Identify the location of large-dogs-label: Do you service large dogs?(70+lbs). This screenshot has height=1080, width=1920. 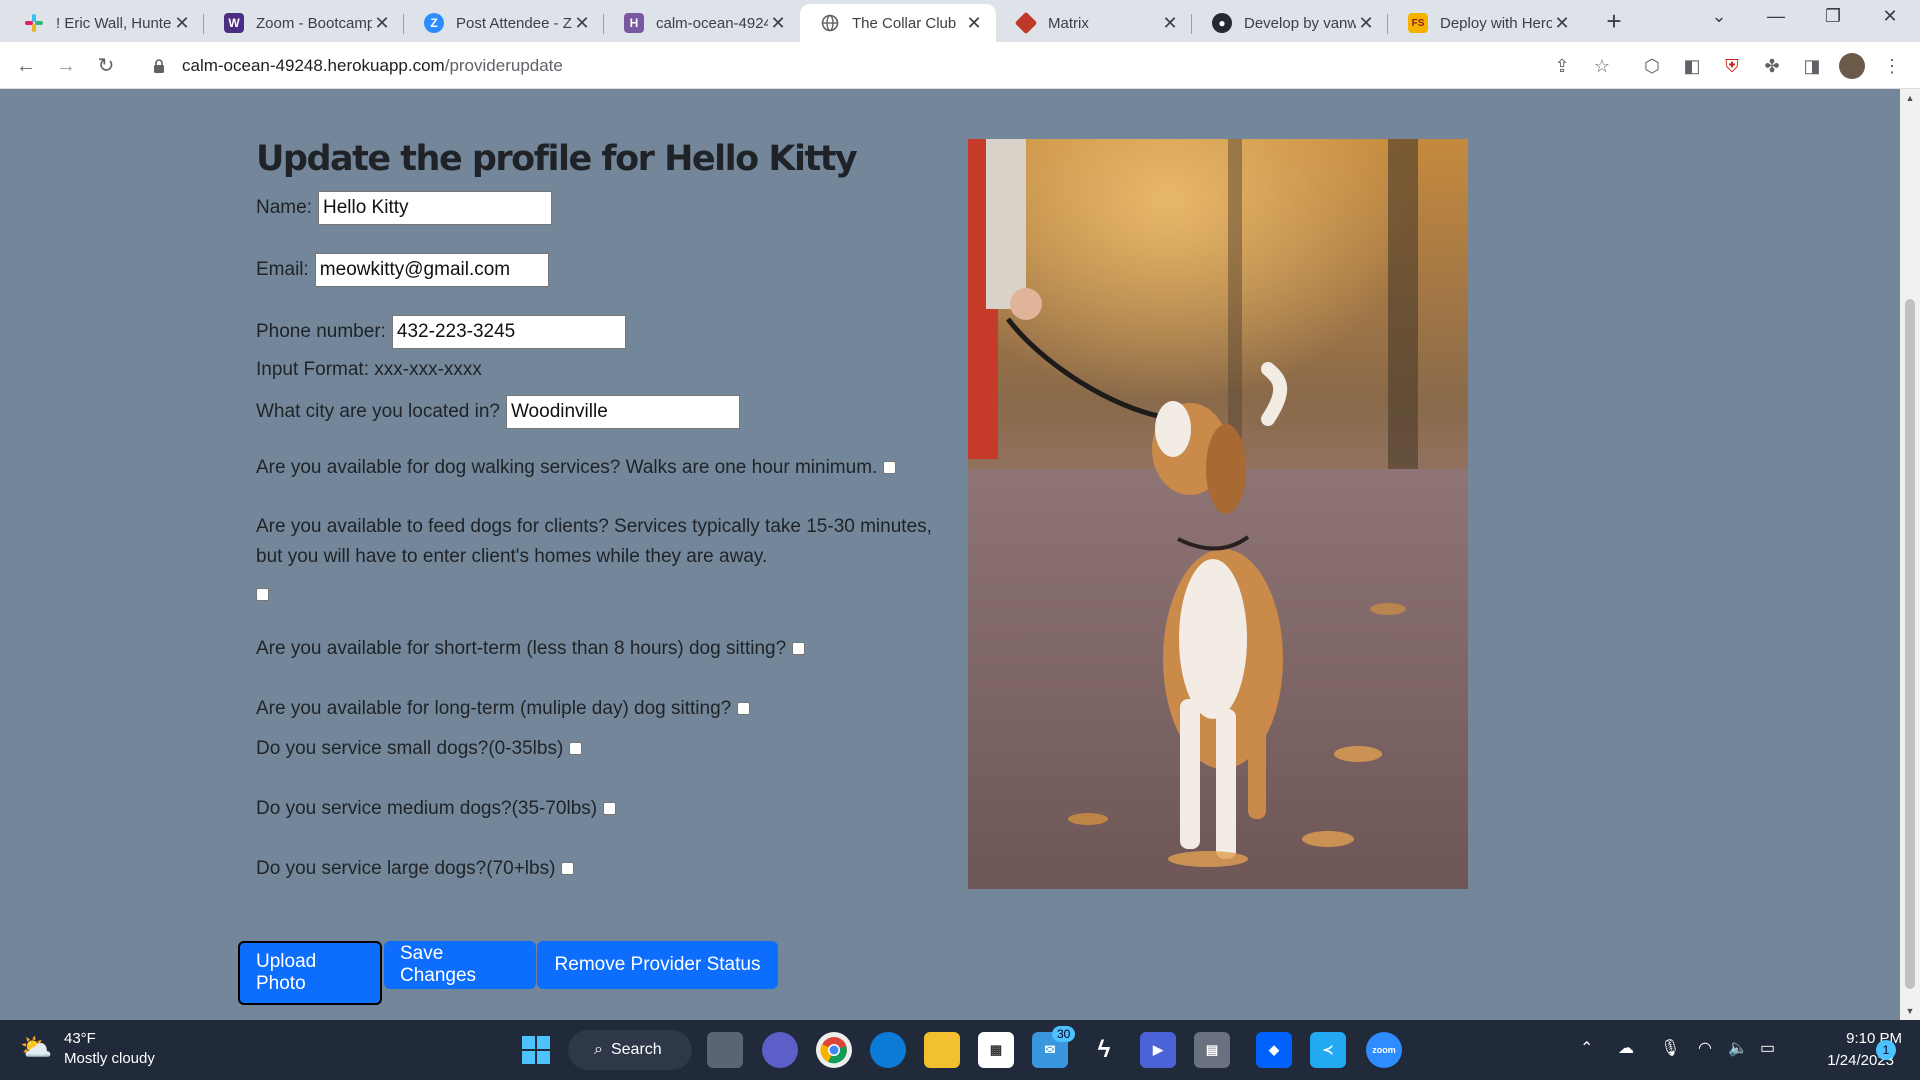
(406, 868).